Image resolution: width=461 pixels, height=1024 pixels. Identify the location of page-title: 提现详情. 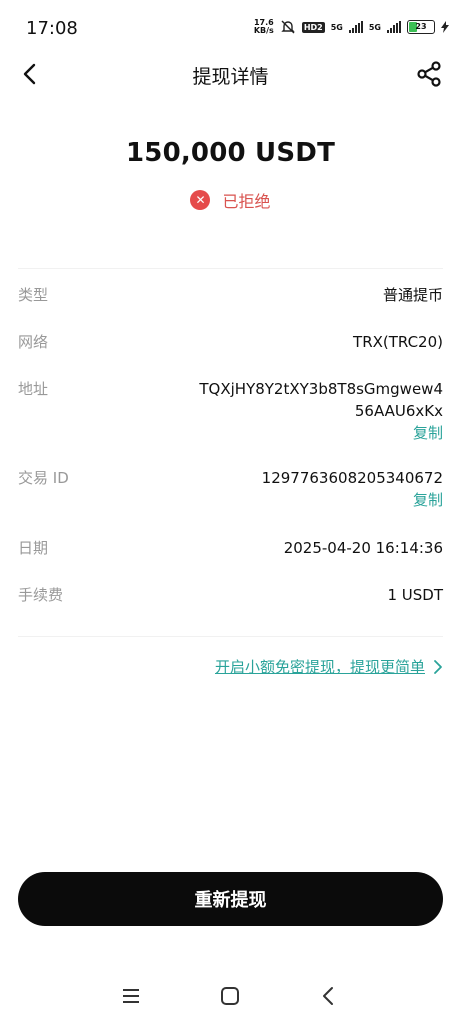
(230, 77).